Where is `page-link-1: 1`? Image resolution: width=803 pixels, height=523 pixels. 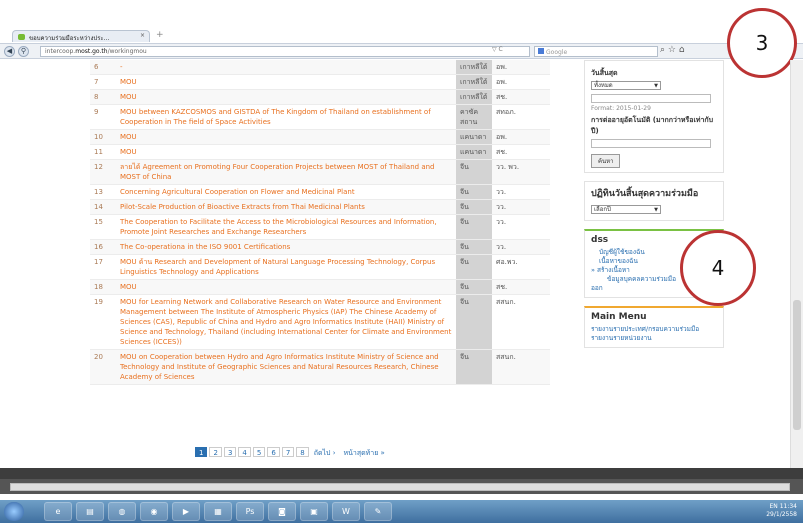 page-link-1: 1 is located at coordinates (201, 452).